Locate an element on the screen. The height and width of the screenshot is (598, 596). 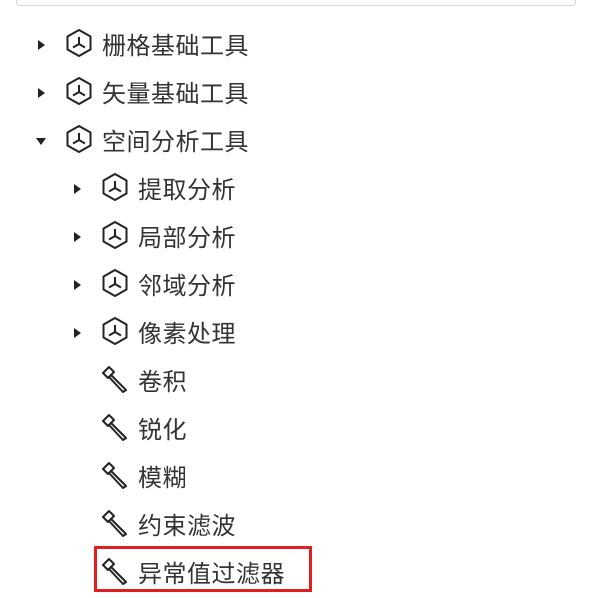
tree-node-raster-basic-tools: 栅格基础工具 is located at coordinates (298, 46).